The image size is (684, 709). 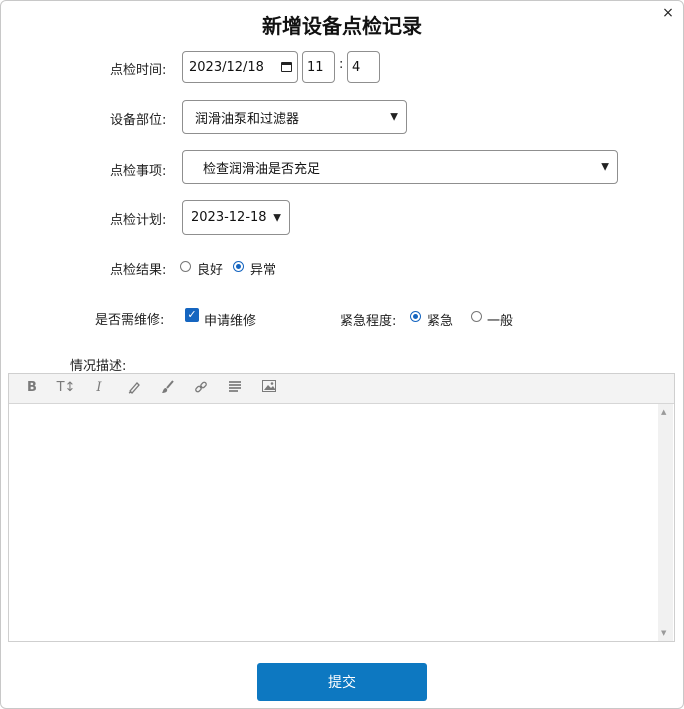 I want to click on urgency-label: 紧急程度:, so click(x=368, y=321).